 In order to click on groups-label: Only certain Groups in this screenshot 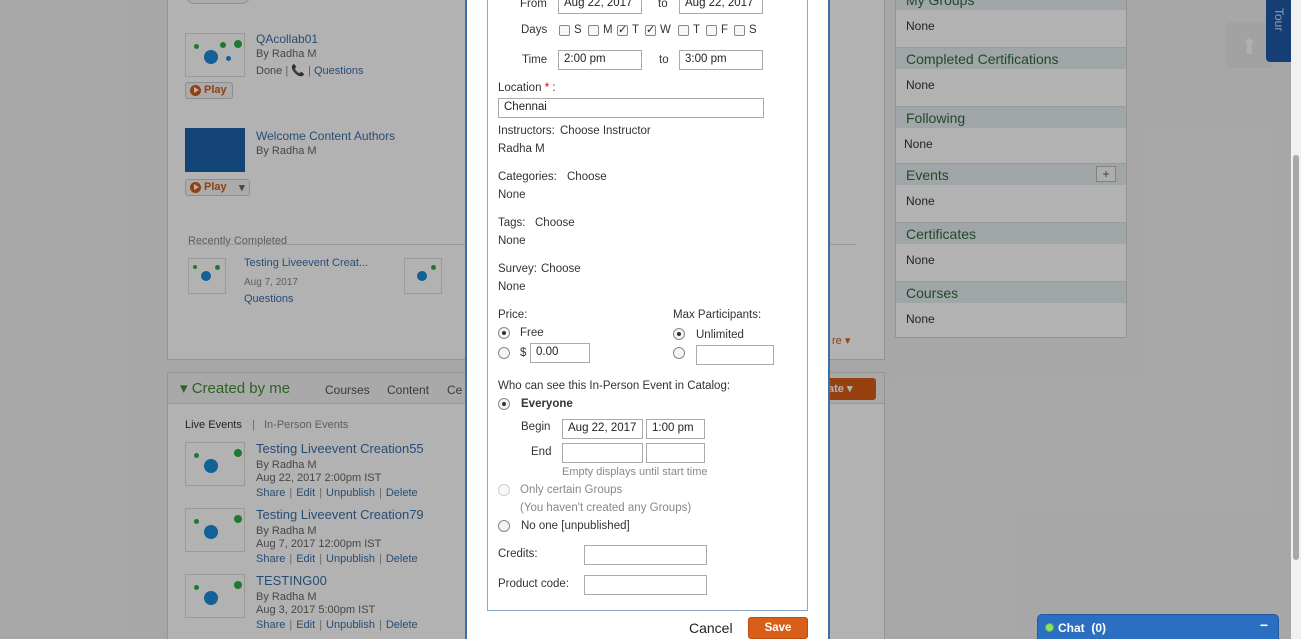, I will do `click(571, 490)`.